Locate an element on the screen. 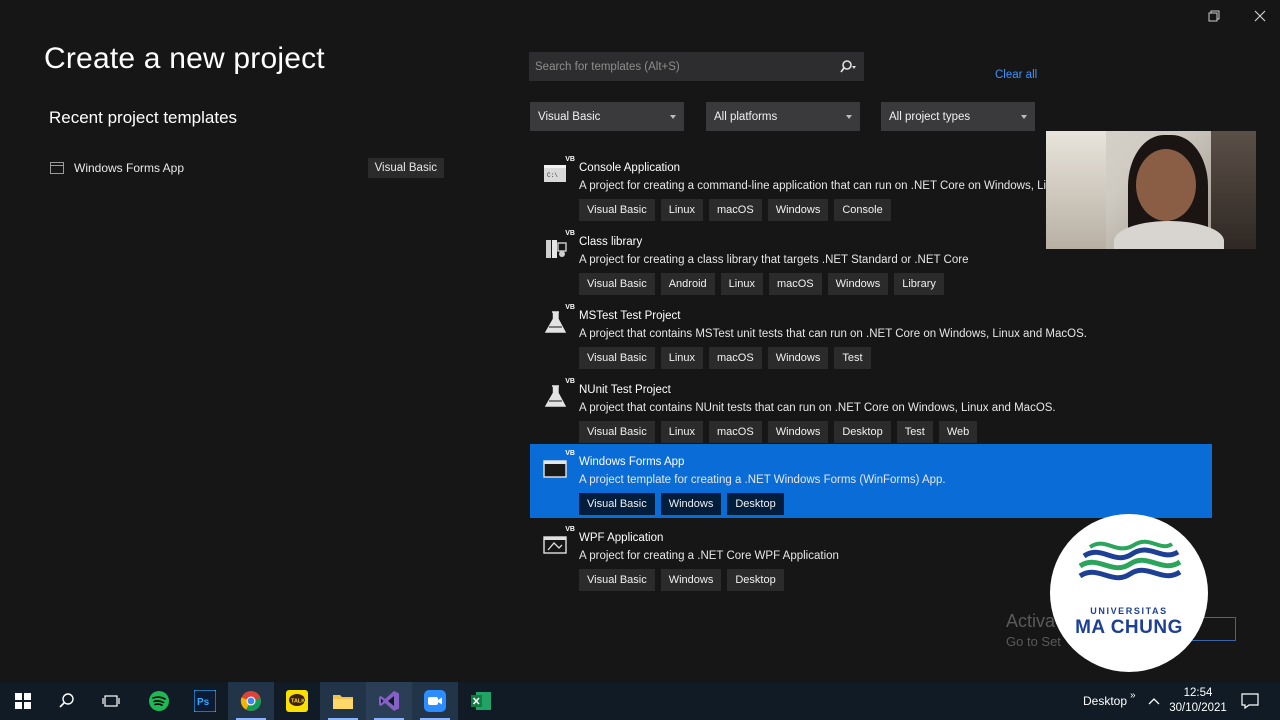 The height and width of the screenshot is (720, 1280). template-name: Windows Forms App is located at coordinates (632, 462).